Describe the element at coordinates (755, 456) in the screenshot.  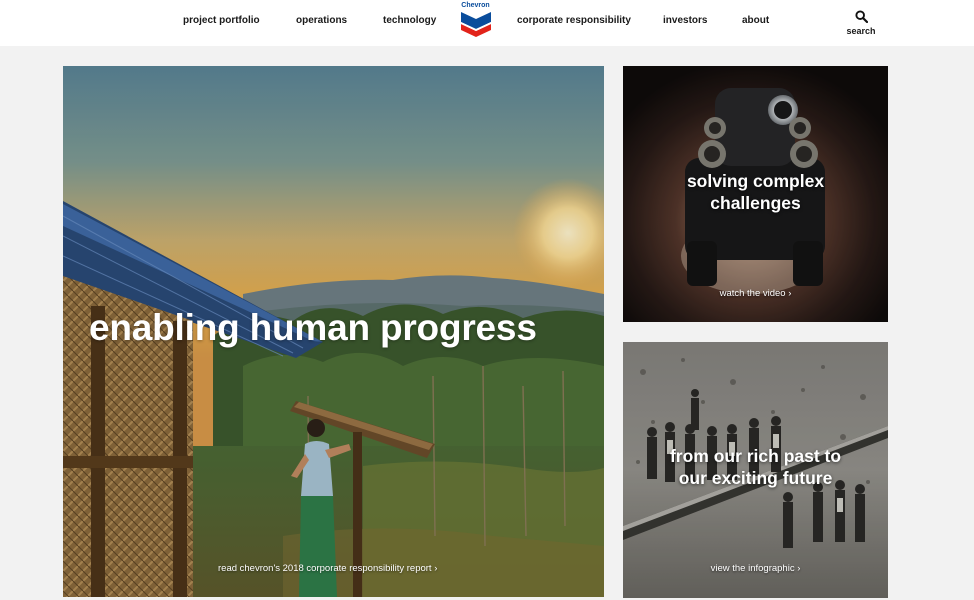
I see `card-title-line: from our rich past to` at that location.